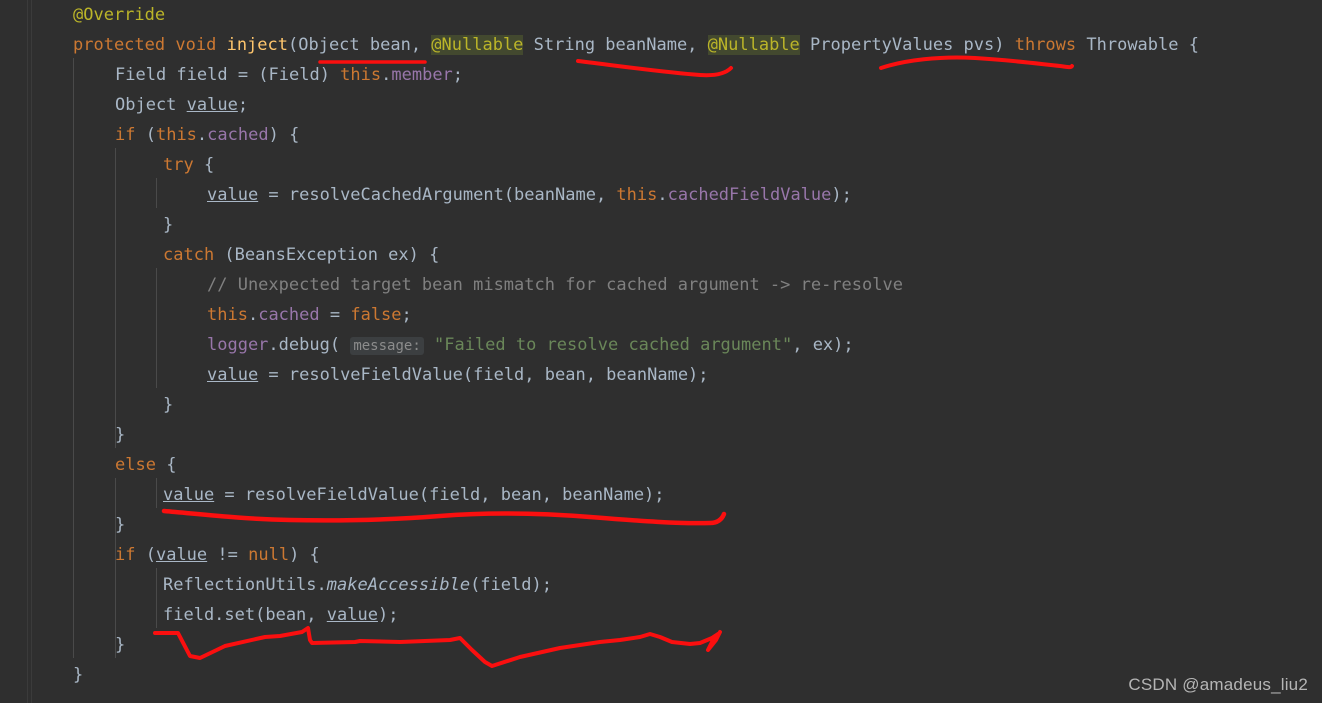 The image size is (1322, 703). What do you see at coordinates (608, 345) in the screenshot?
I see `token-string: "Failed to resolve cached argument"` at bounding box center [608, 345].